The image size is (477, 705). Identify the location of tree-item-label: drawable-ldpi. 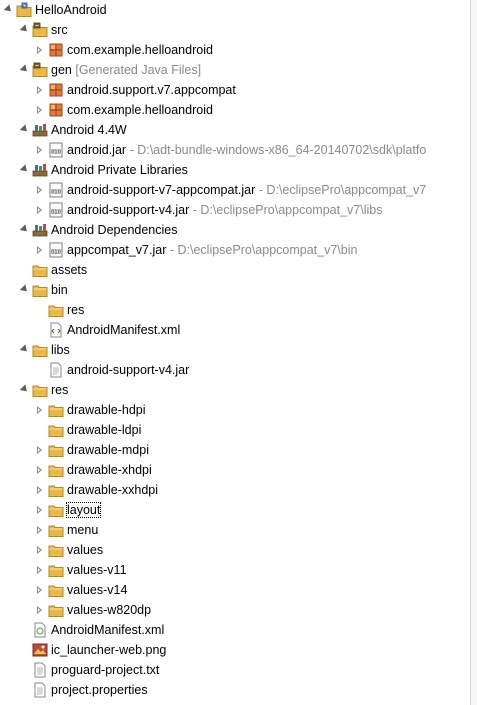
(104, 430).